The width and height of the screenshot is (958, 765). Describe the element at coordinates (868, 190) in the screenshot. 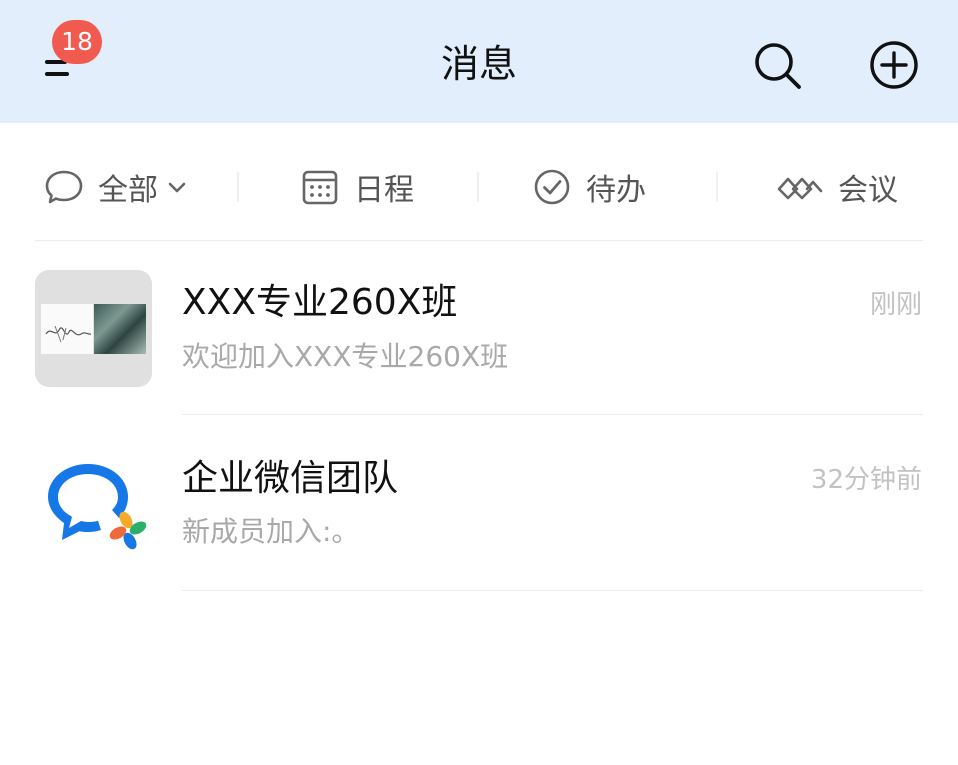

I see `filter-label: 会议` at that location.